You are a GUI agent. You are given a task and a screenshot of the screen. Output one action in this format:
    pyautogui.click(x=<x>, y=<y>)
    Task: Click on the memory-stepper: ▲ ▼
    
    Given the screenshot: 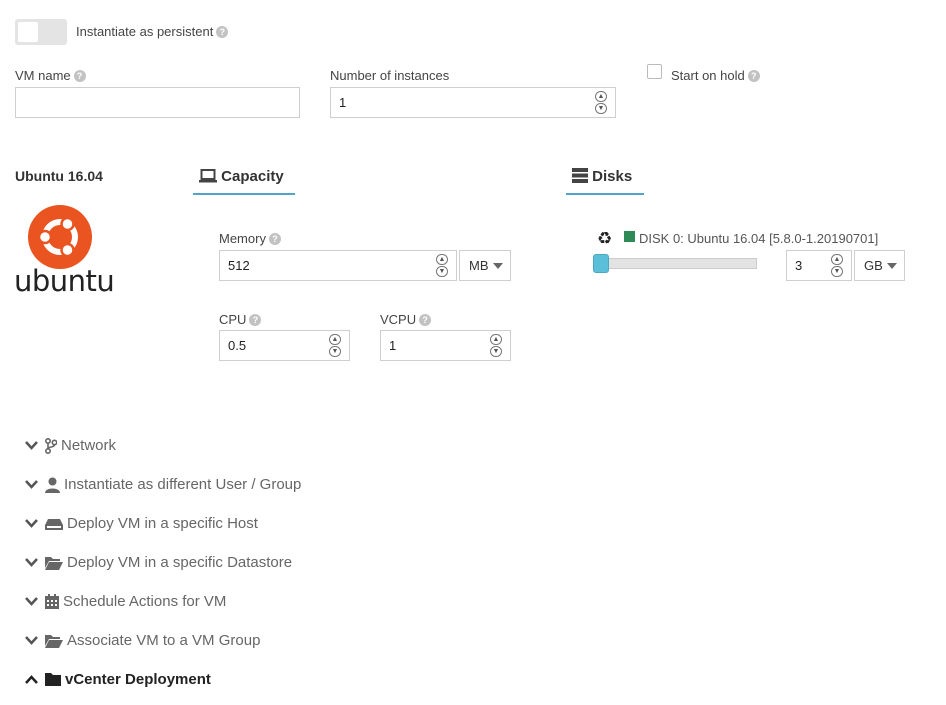 What is the action you would take?
    pyautogui.click(x=442, y=266)
    